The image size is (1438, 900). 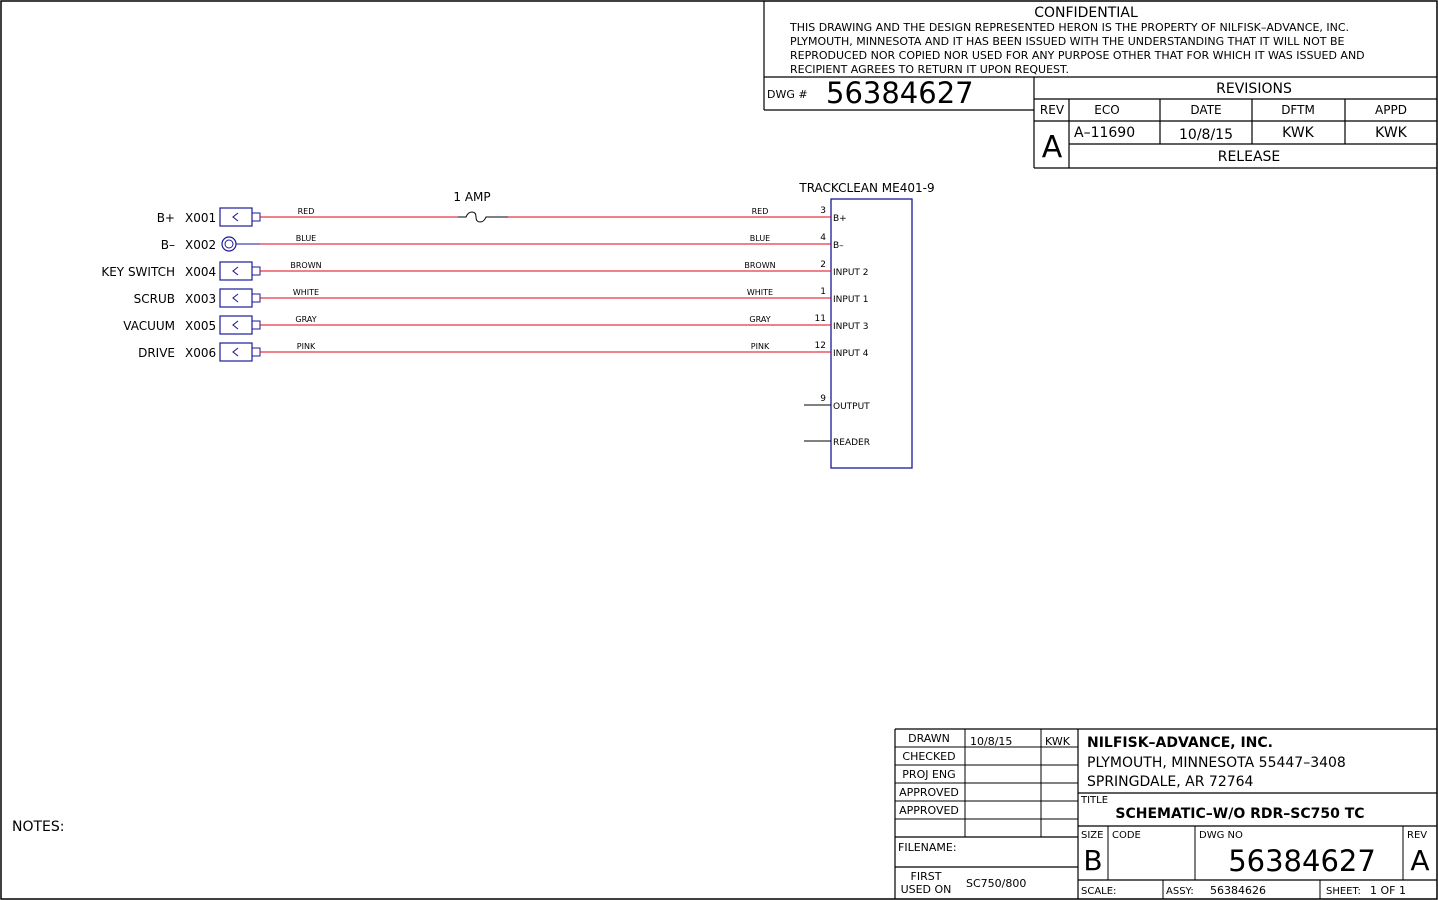 I want to click on wire-color-label-right: RED, so click(x=760, y=211).